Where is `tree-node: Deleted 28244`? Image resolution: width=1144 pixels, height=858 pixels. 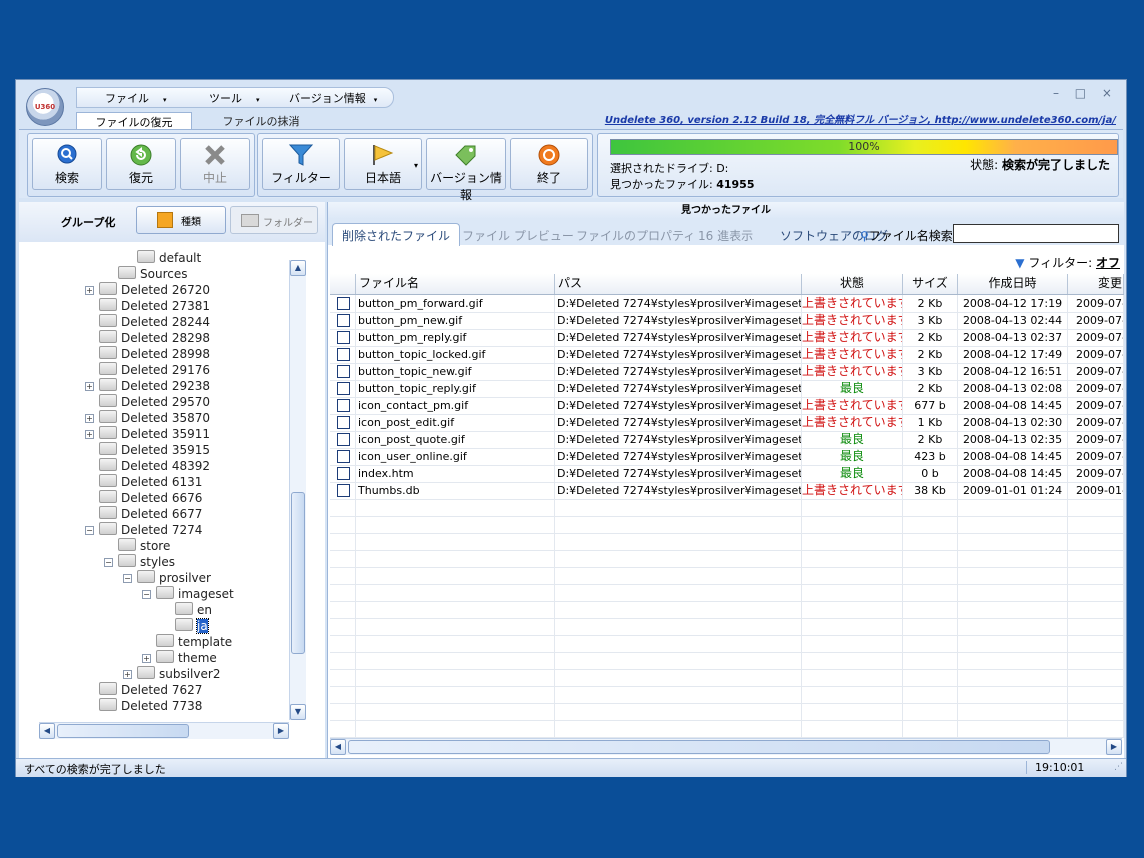
tree-node: Deleted 28244 is located at coordinates (154, 322).